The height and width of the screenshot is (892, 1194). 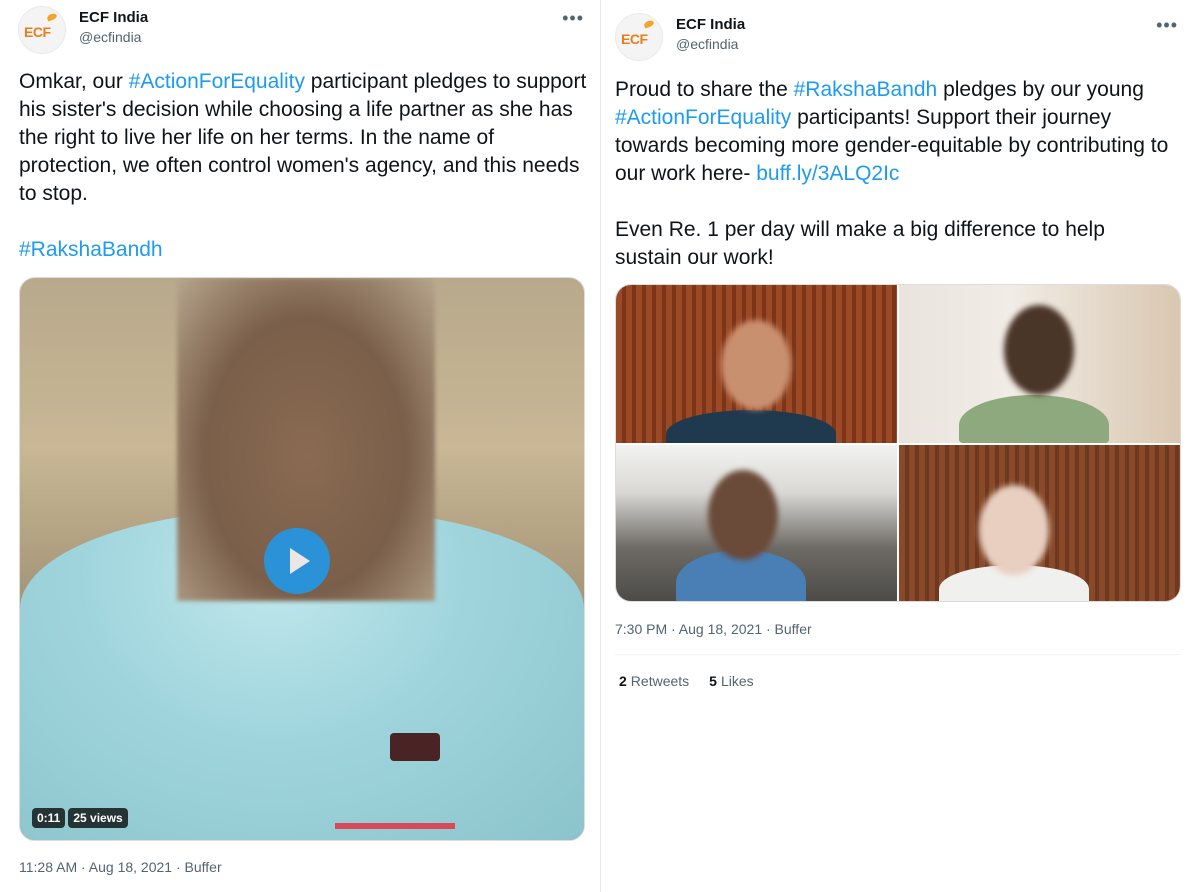 I want to click on likes-label: Likes, so click(x=737, y=681).